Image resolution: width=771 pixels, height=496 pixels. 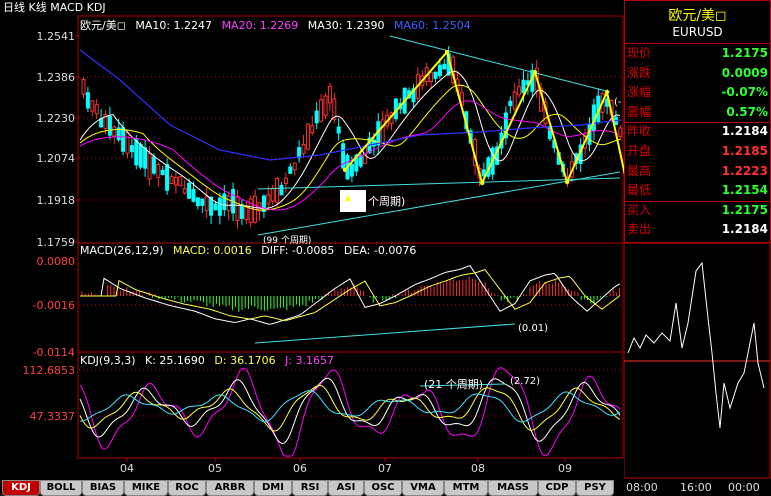 I want to click on tab-kdj: KDJ, so click(x=21, y=488).